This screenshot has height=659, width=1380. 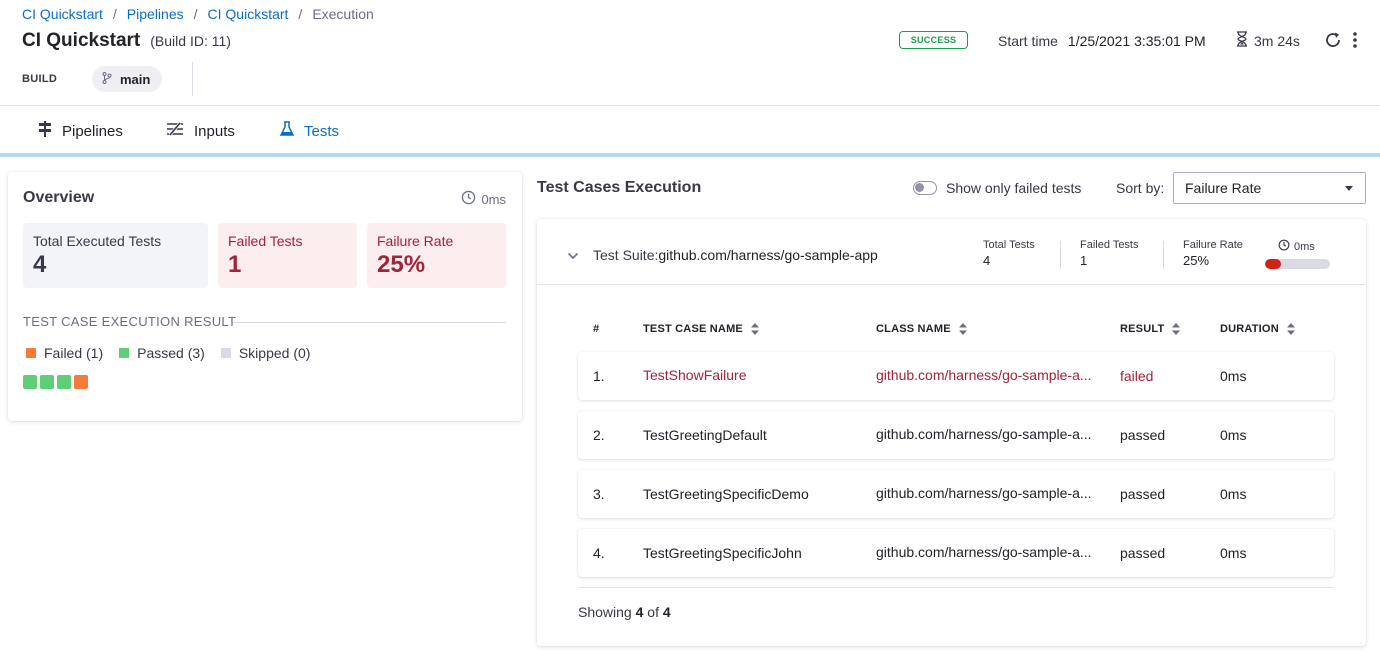 What do you see at coordinates (62, 14) in the screenshot?
I see `breadcrumb-link-project: CI Quickstart` at bounding box center [62, 14].